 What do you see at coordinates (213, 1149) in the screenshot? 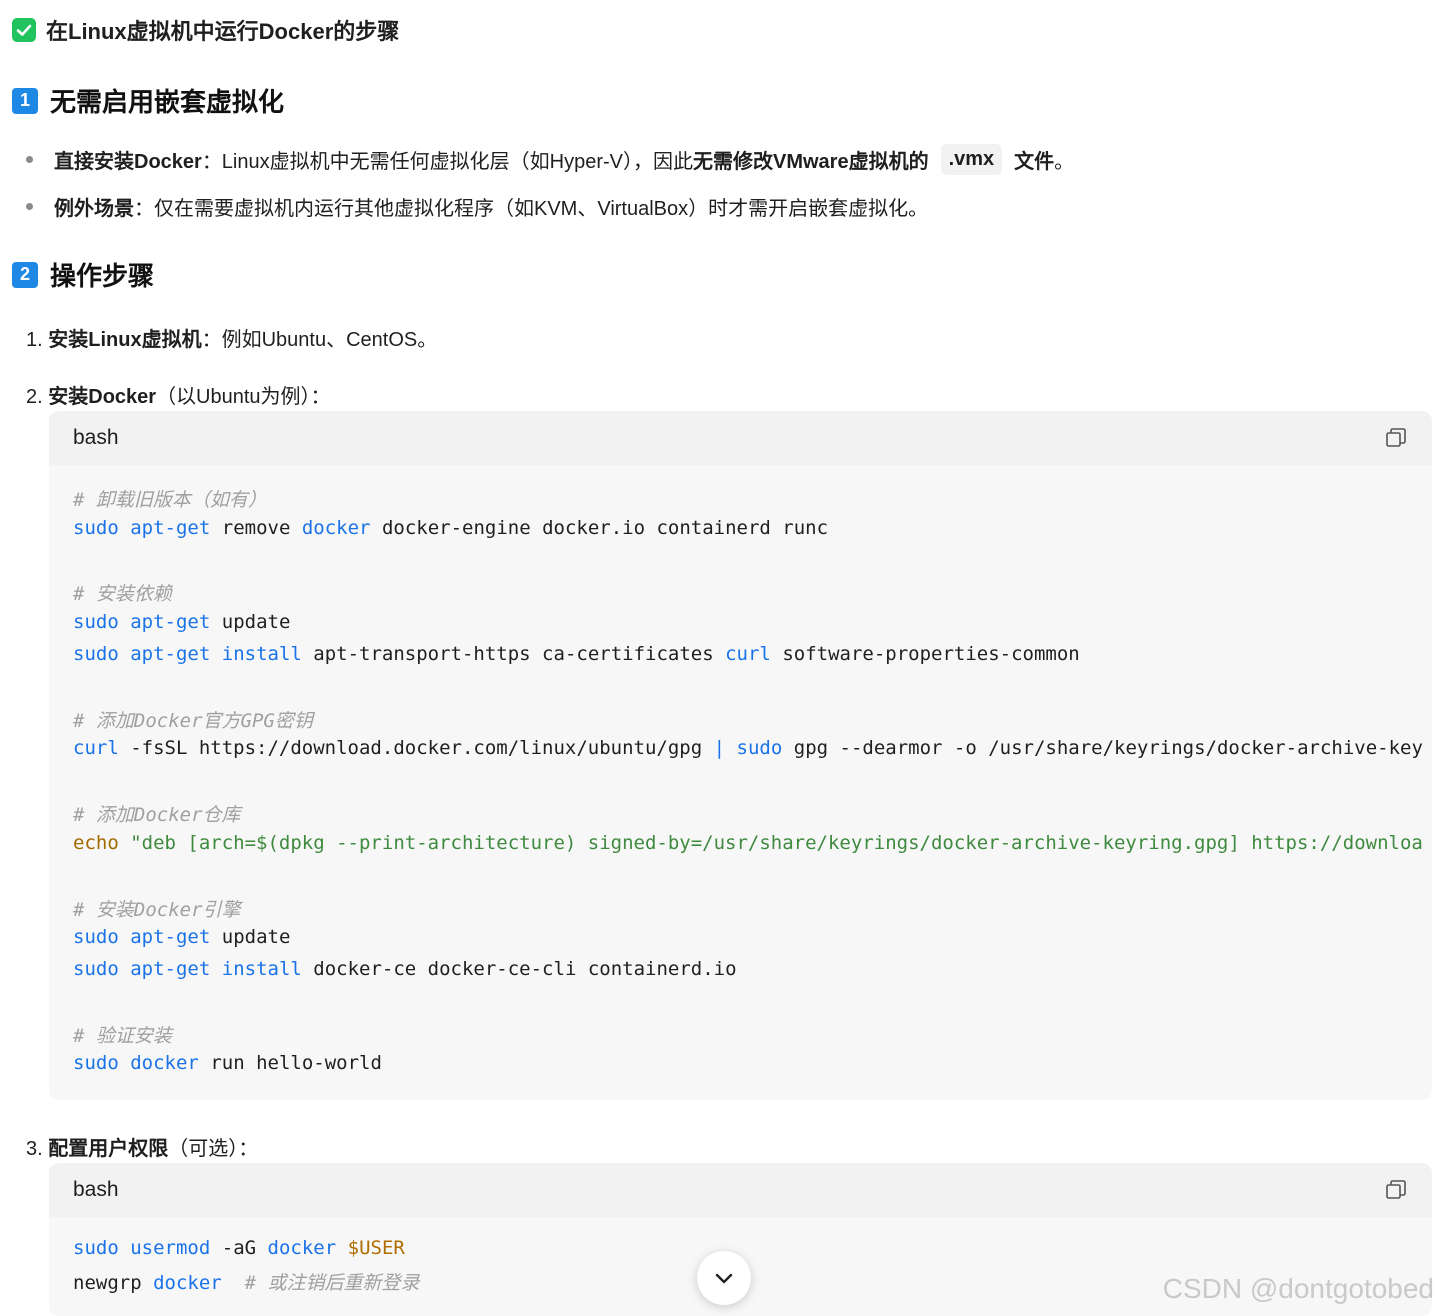
I see `step-text: （可选）：` at bounding box center [213, 1149].